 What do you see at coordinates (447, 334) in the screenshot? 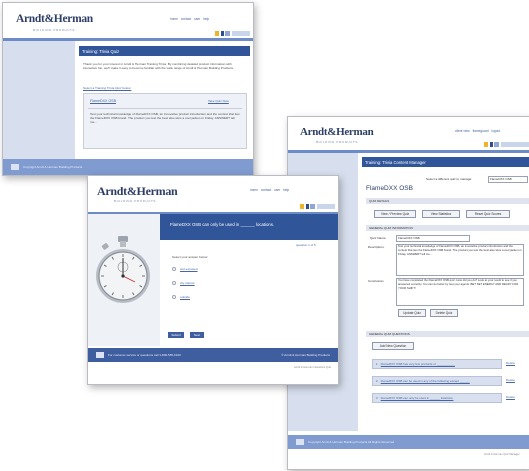
I see `section-questions: GENERAL QUIZ QUESTIONS` at bounding box center [447, 334].